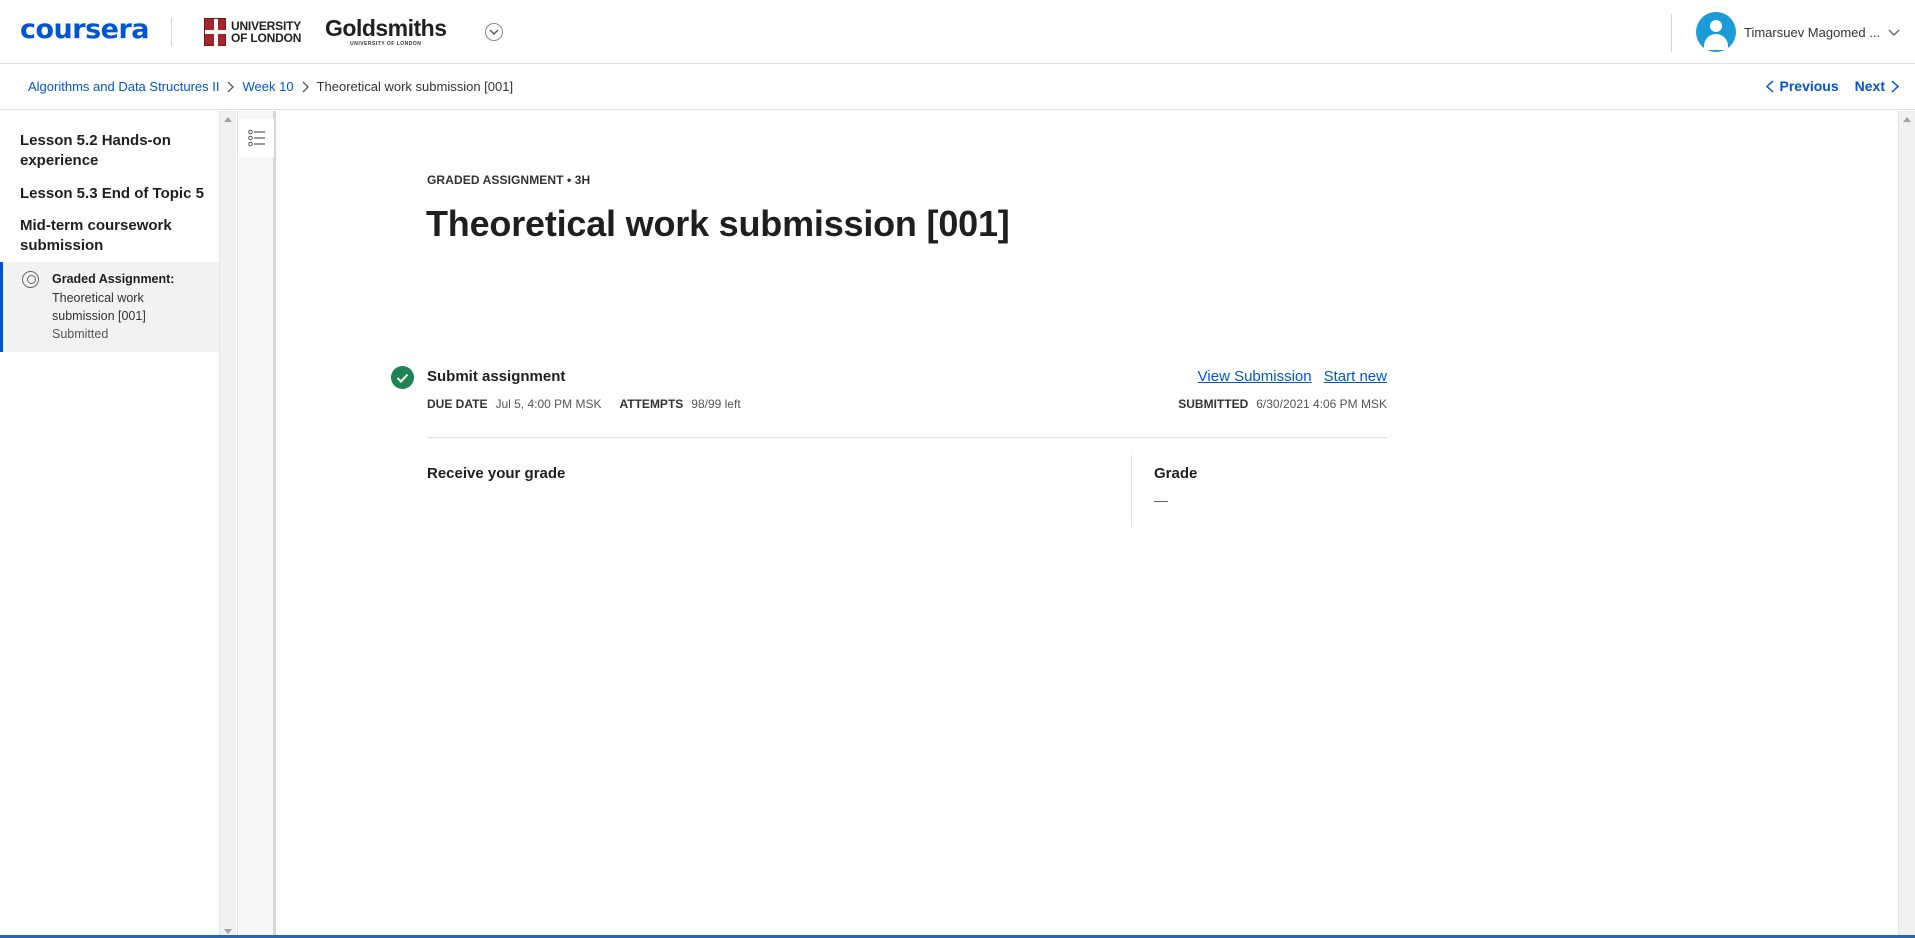 The image size is (1915, 938). I want to click on breadcrumb-week-link: Week 10, so click(267, 86).